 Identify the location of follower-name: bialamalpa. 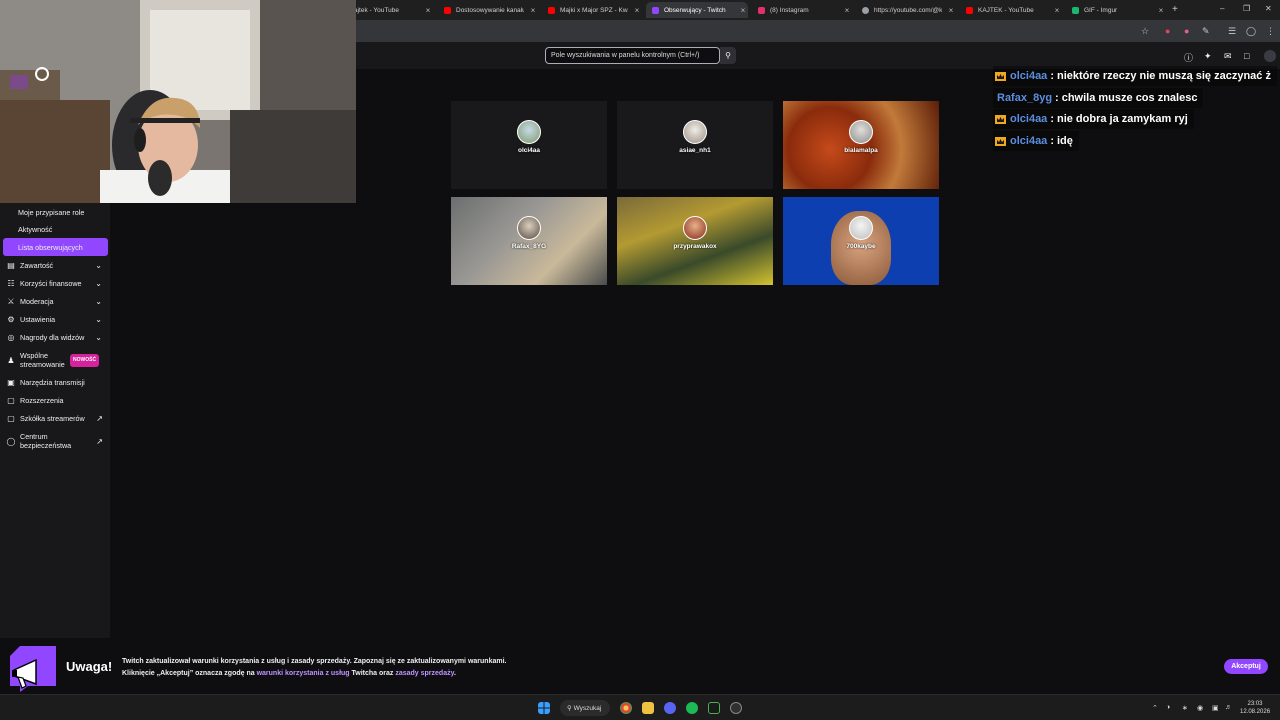
(861, 150).